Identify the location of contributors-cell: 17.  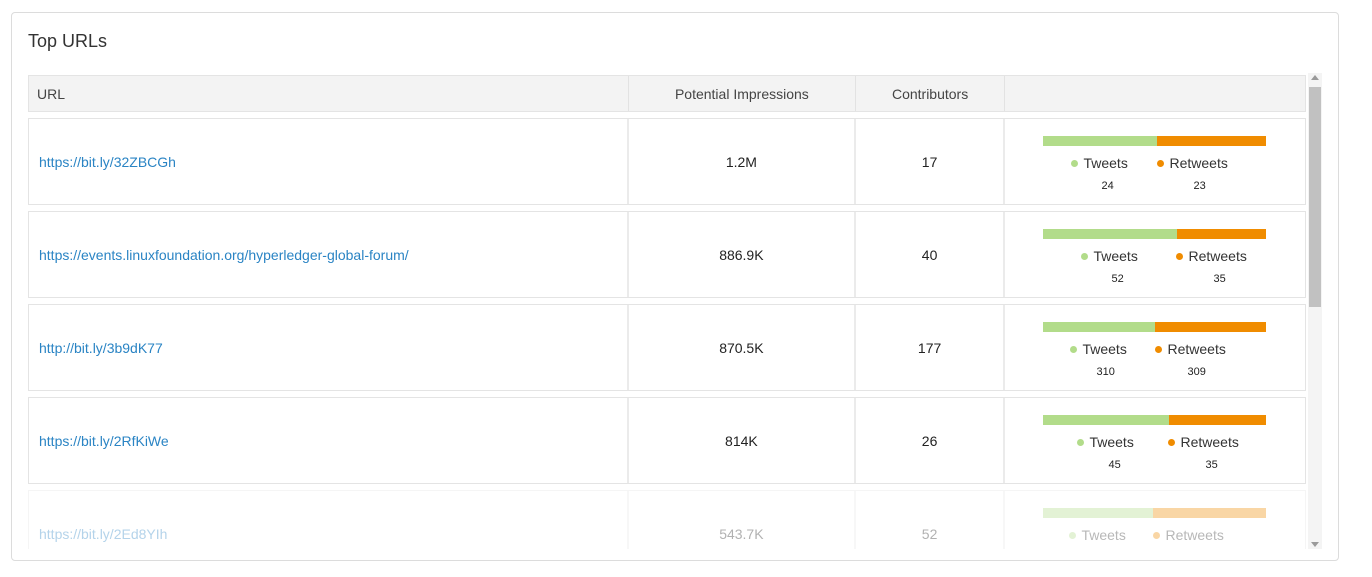
(931, 161).